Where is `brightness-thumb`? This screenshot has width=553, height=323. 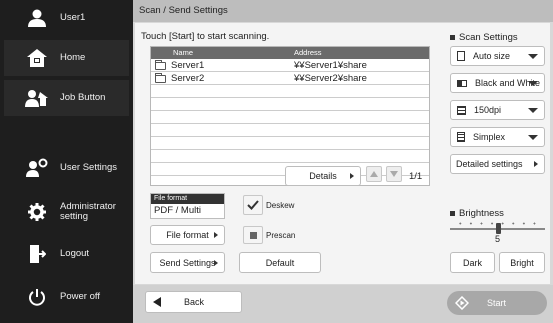
brightness-thumb is located at coordinates (498, 228).